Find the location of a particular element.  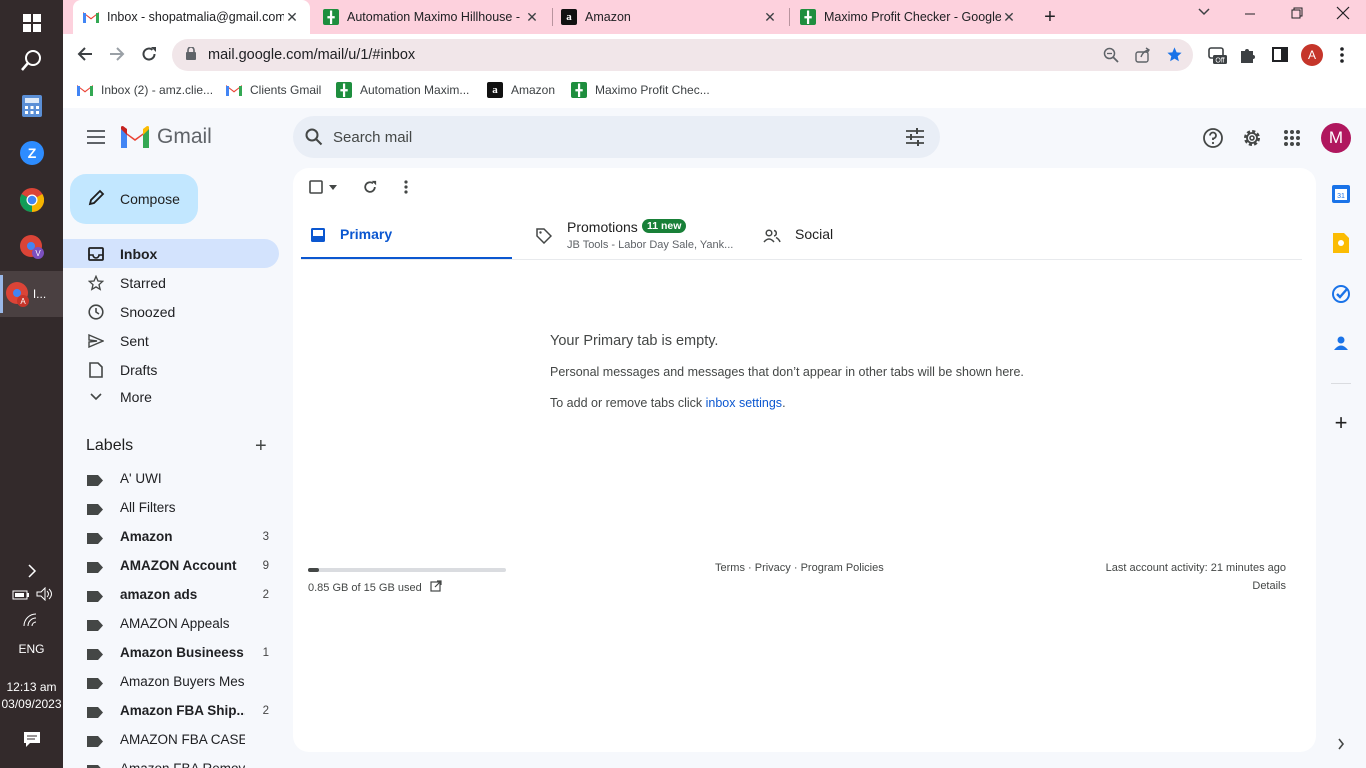

wifi-icon is located at coordinates (31, 622).